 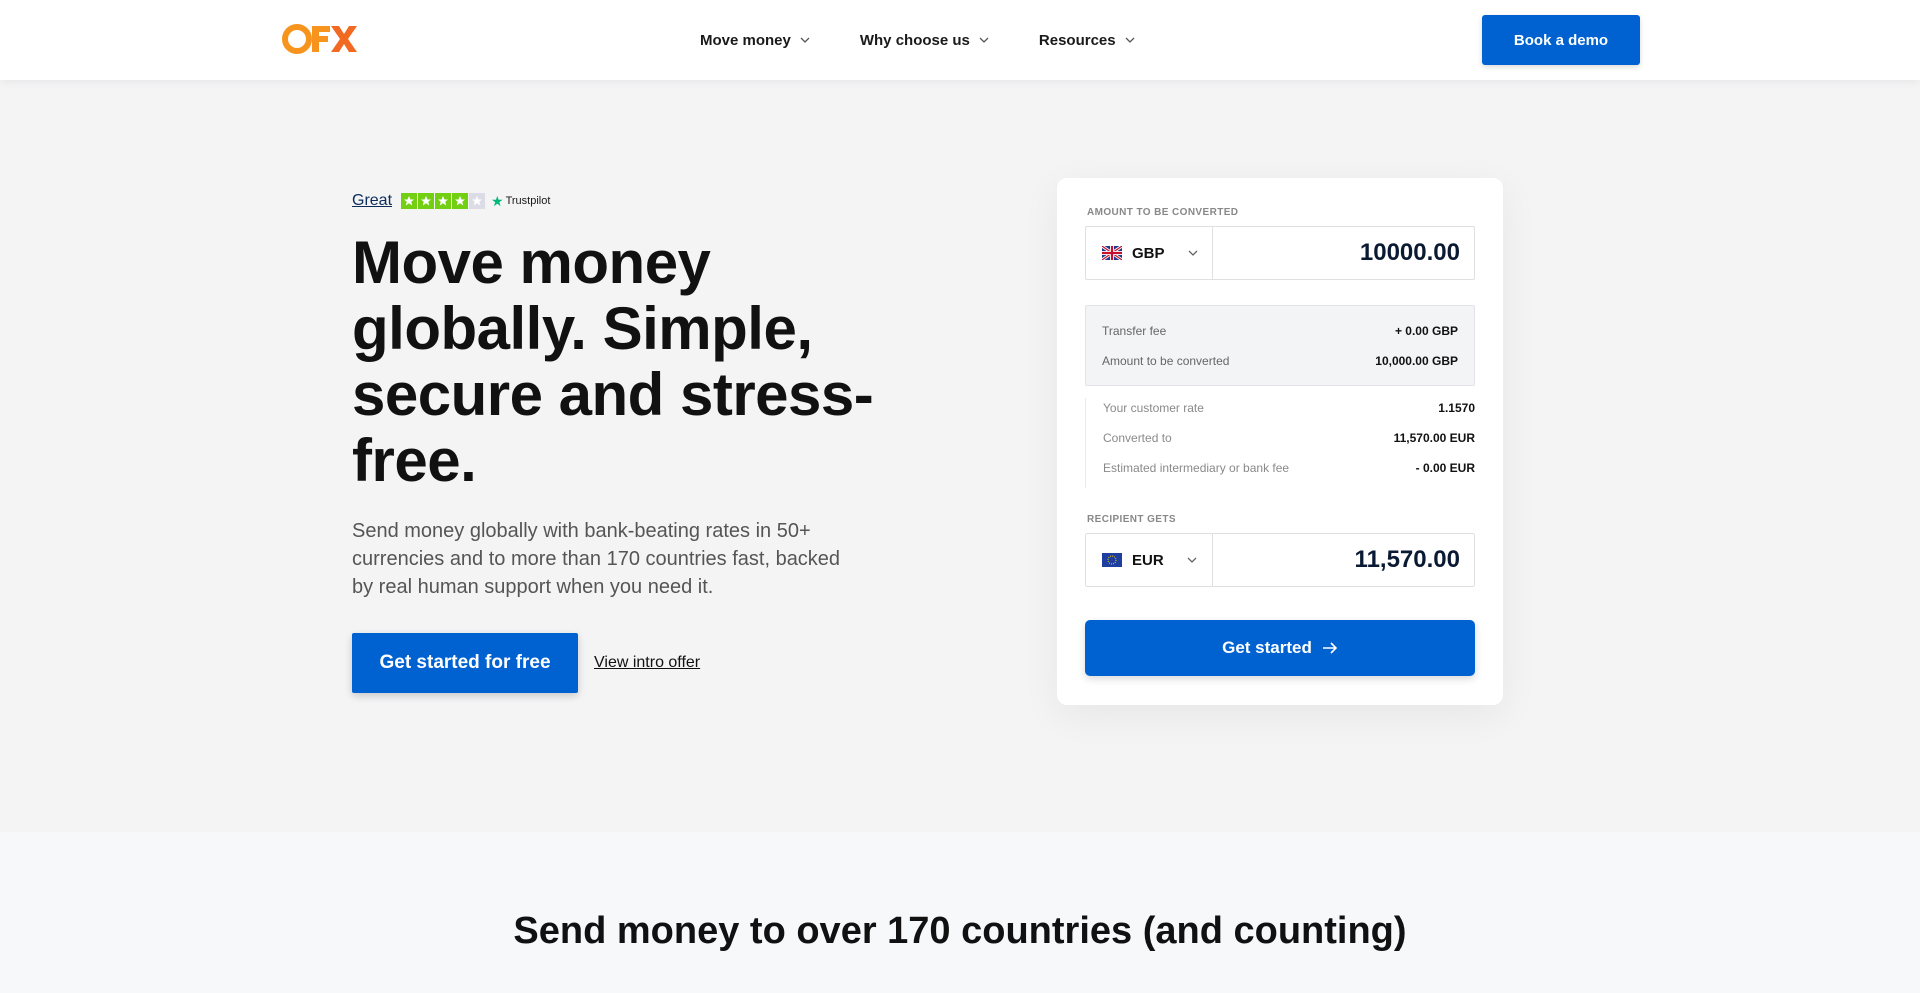 I want to click on nav-label: Move money, so click(x=745, y=40).